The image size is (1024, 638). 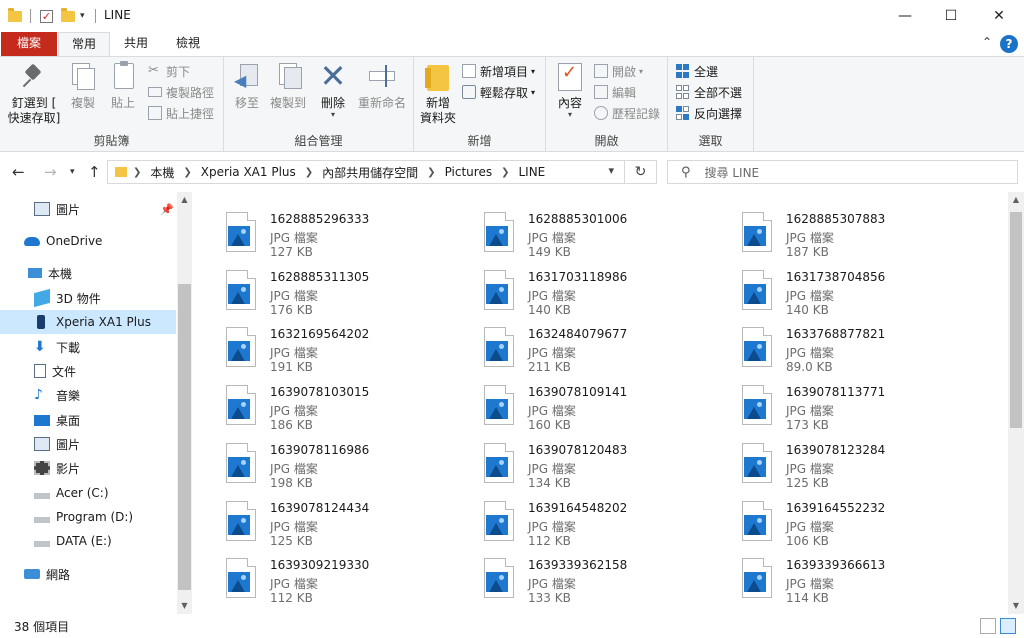 I want to click on file-item: 1639078120483 JPG 檔案 134 KB, so click(x=607, y=463).